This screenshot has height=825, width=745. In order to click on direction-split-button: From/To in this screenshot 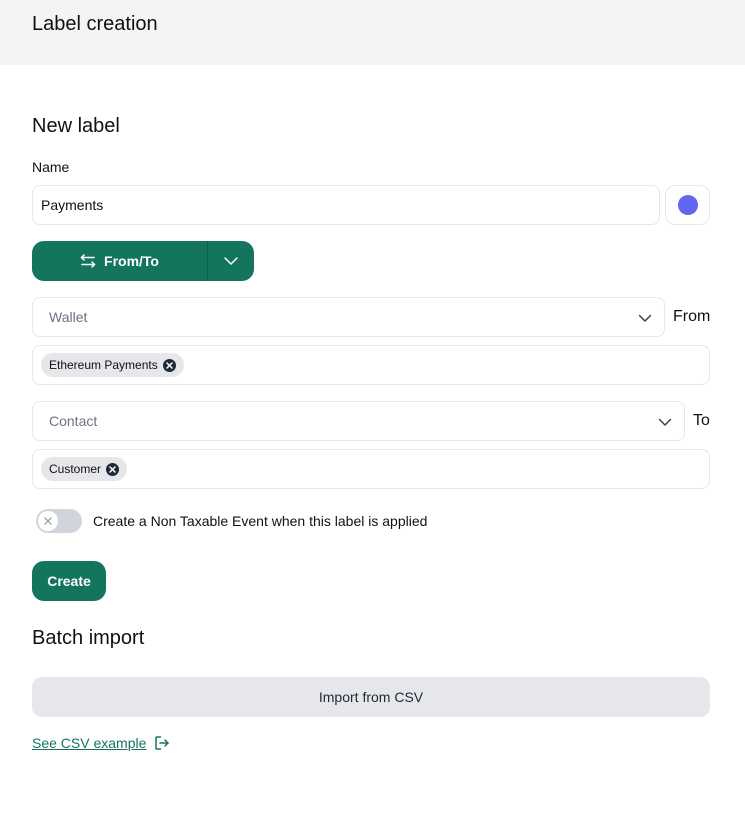, I will do `click(143, 261)`.